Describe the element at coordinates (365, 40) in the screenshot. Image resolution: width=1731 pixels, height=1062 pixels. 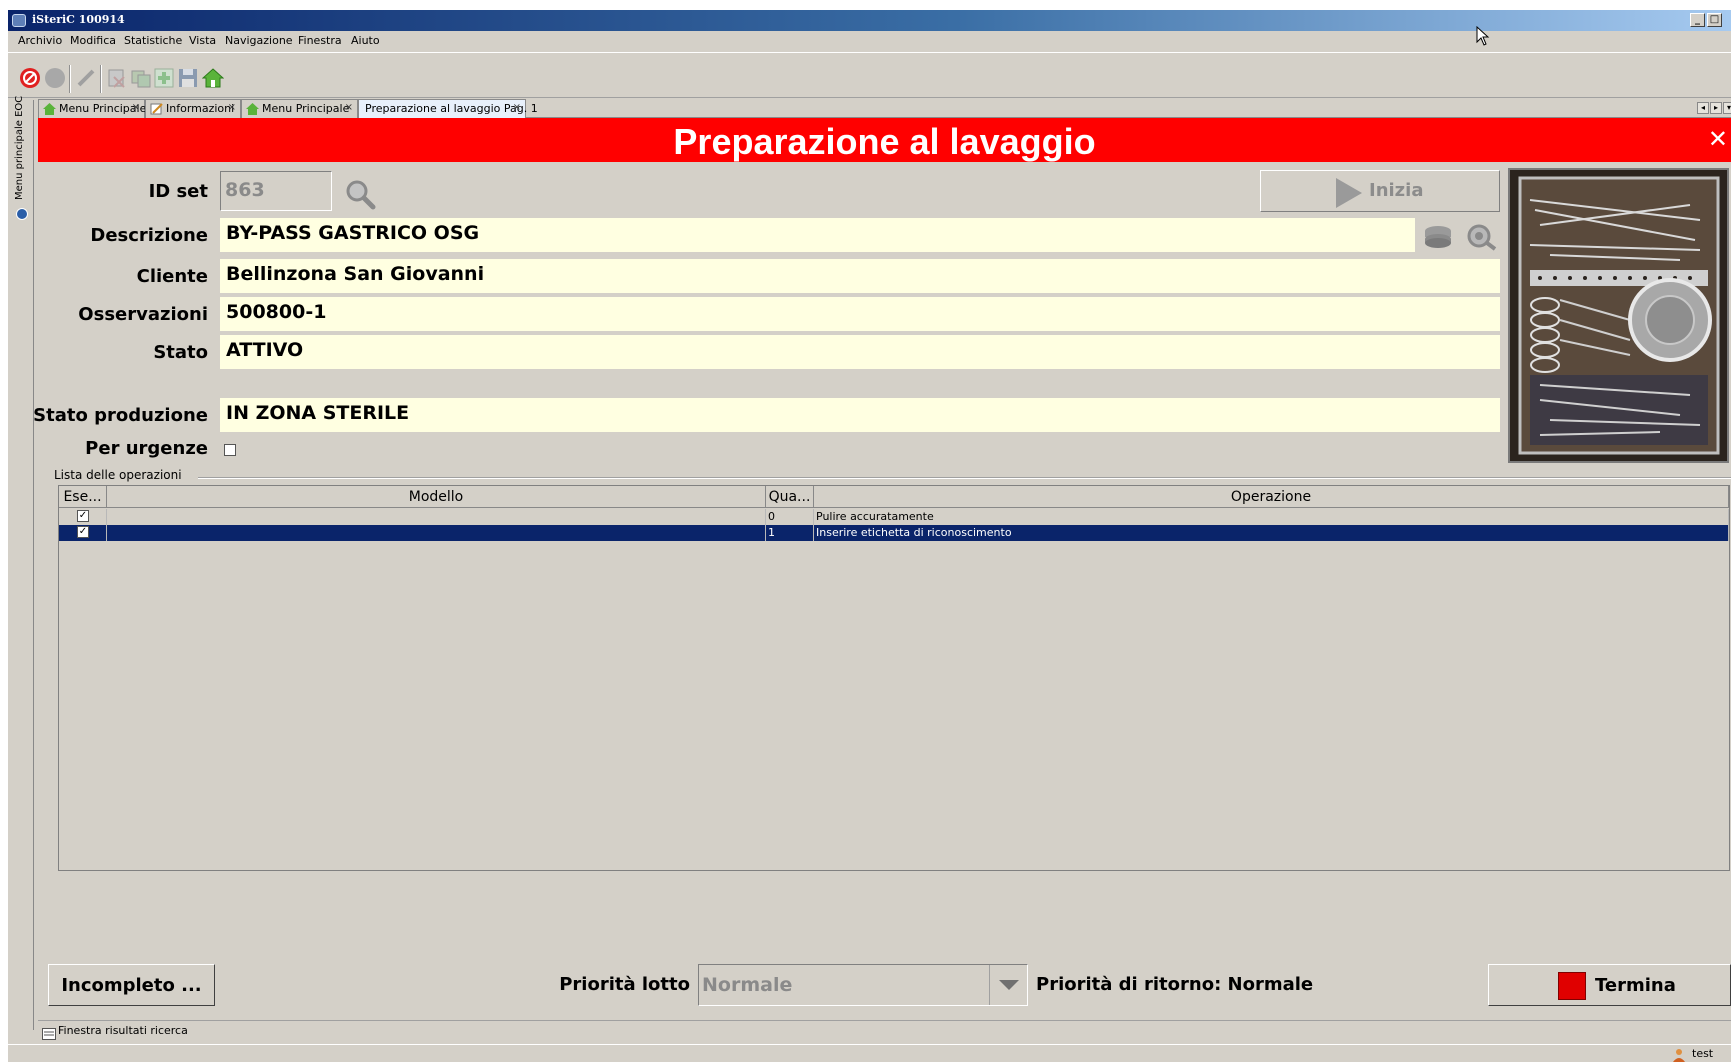
I see `menu-aiuto: Aiuto` at that location.